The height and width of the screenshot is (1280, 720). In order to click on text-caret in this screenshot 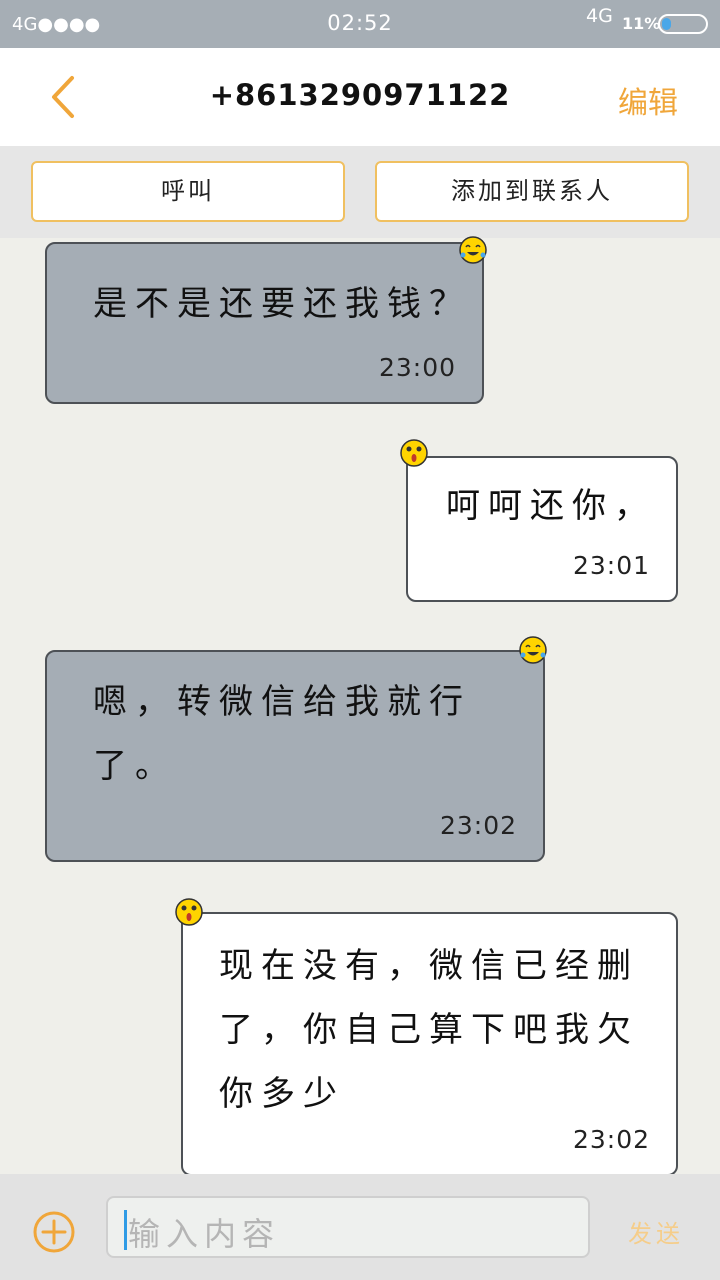, I will do `click(125, 1230)`.